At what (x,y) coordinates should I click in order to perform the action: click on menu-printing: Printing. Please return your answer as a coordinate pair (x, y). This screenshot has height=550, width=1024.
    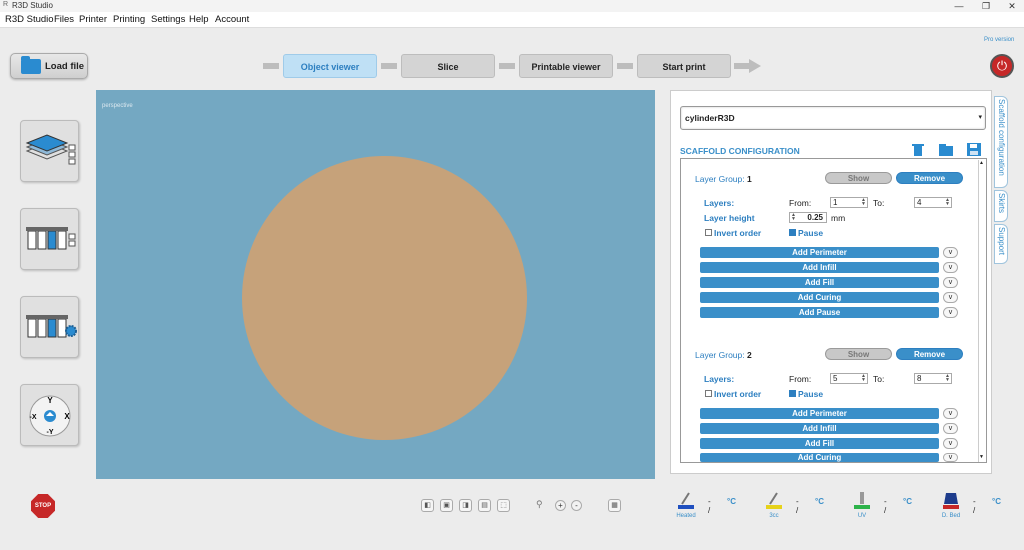
    Looking at the image, I should click on (129, 19).